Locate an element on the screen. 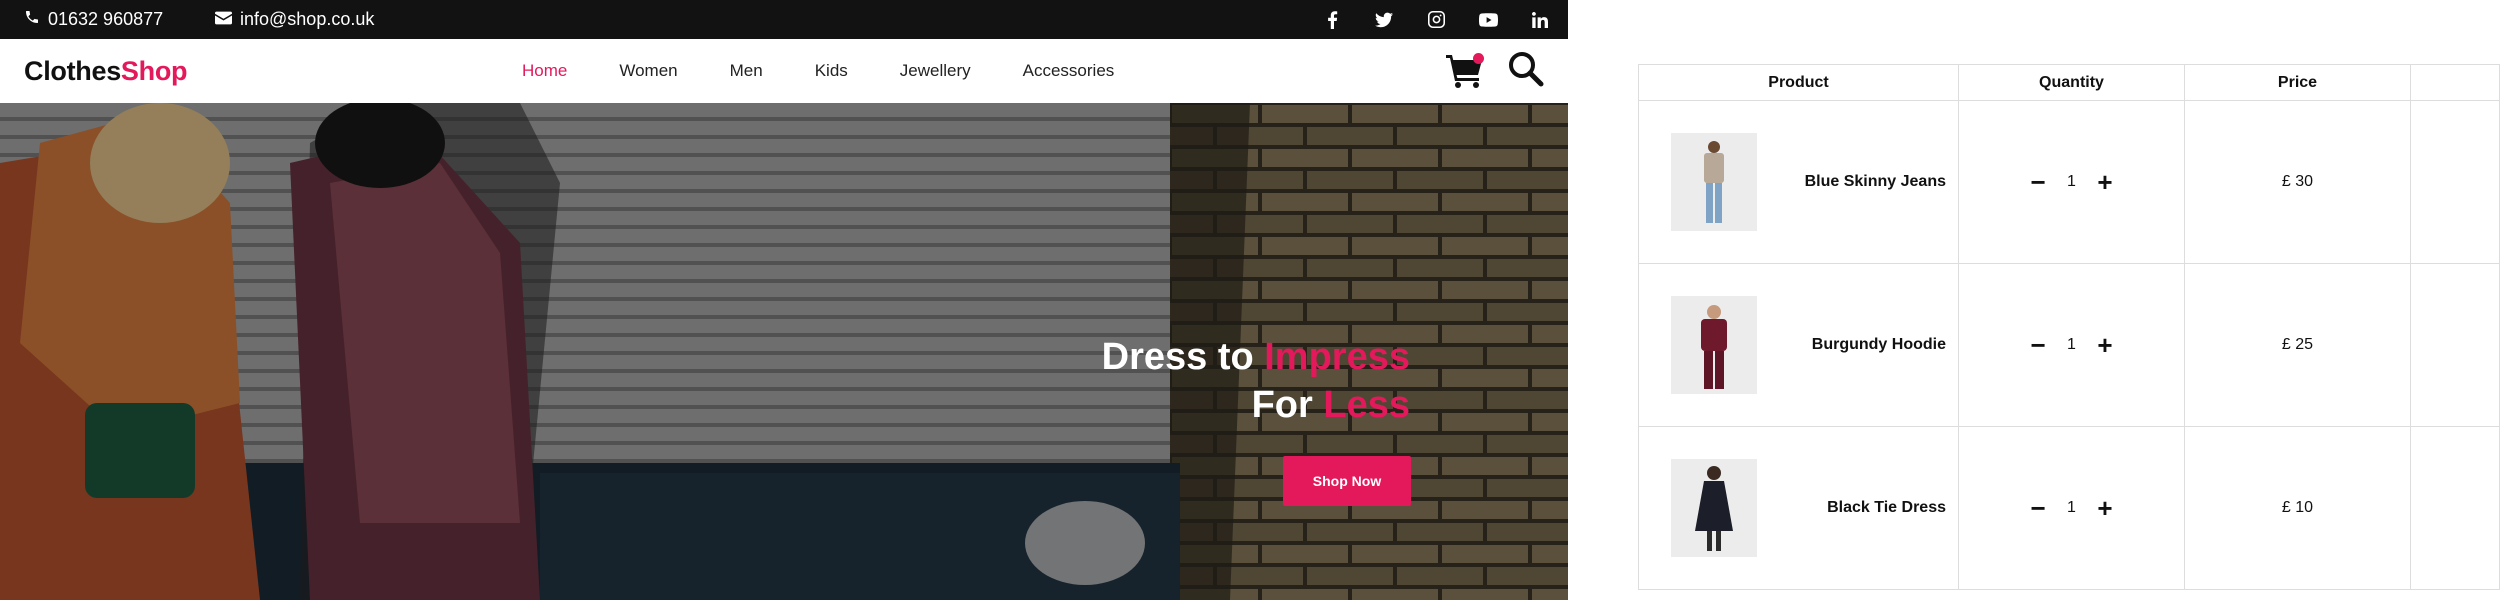  hero-line-2-plain: For is located at coordinates (1287, 405).